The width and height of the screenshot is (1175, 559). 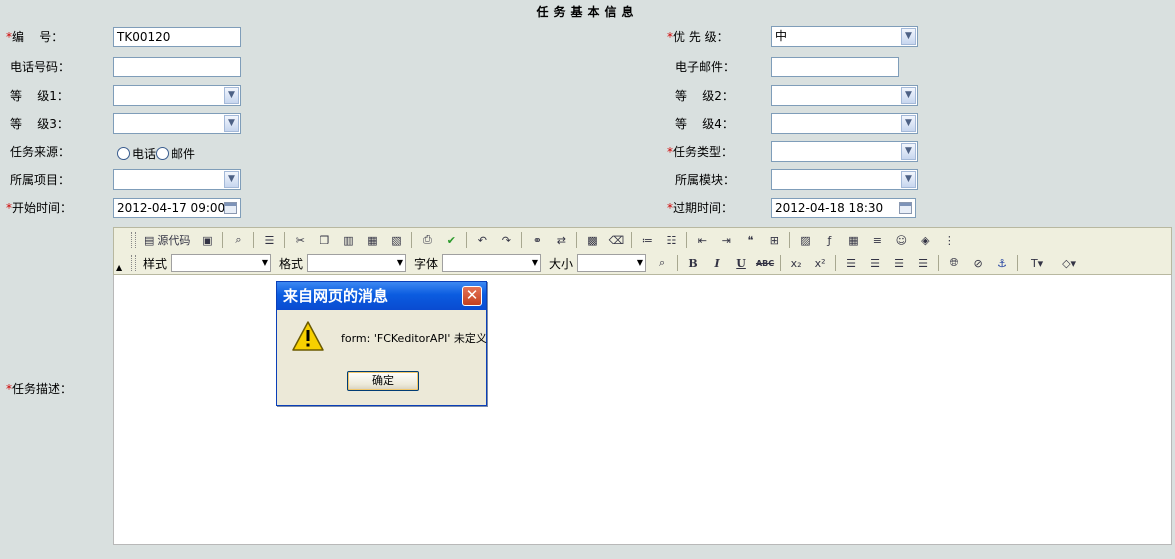 I want to click on level1-select: ▼, so click(x=177, y=95).